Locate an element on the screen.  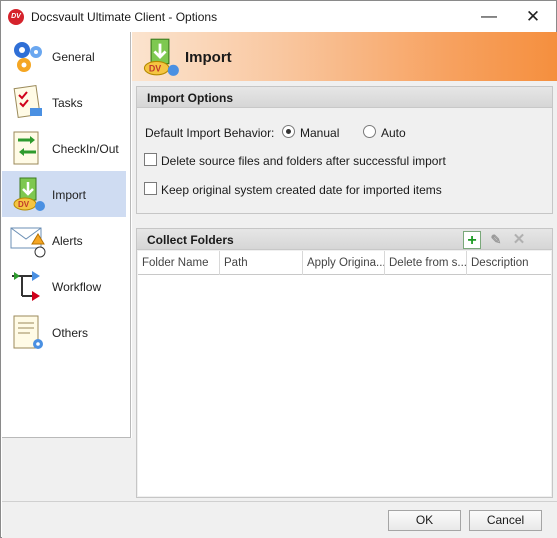
docsvault-logo-icon: DV is located at coordinates (16, 17).